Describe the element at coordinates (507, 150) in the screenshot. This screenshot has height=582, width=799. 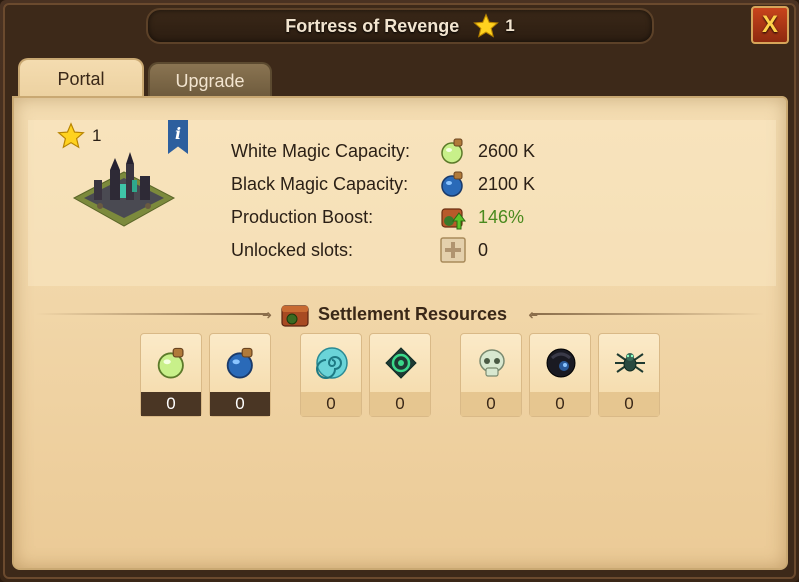
I see `stat-value: 2600 K` at that location.